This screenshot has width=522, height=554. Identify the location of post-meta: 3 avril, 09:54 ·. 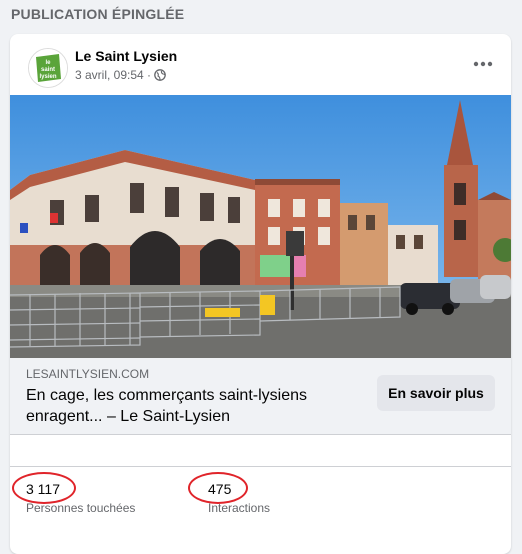
(120, 75).